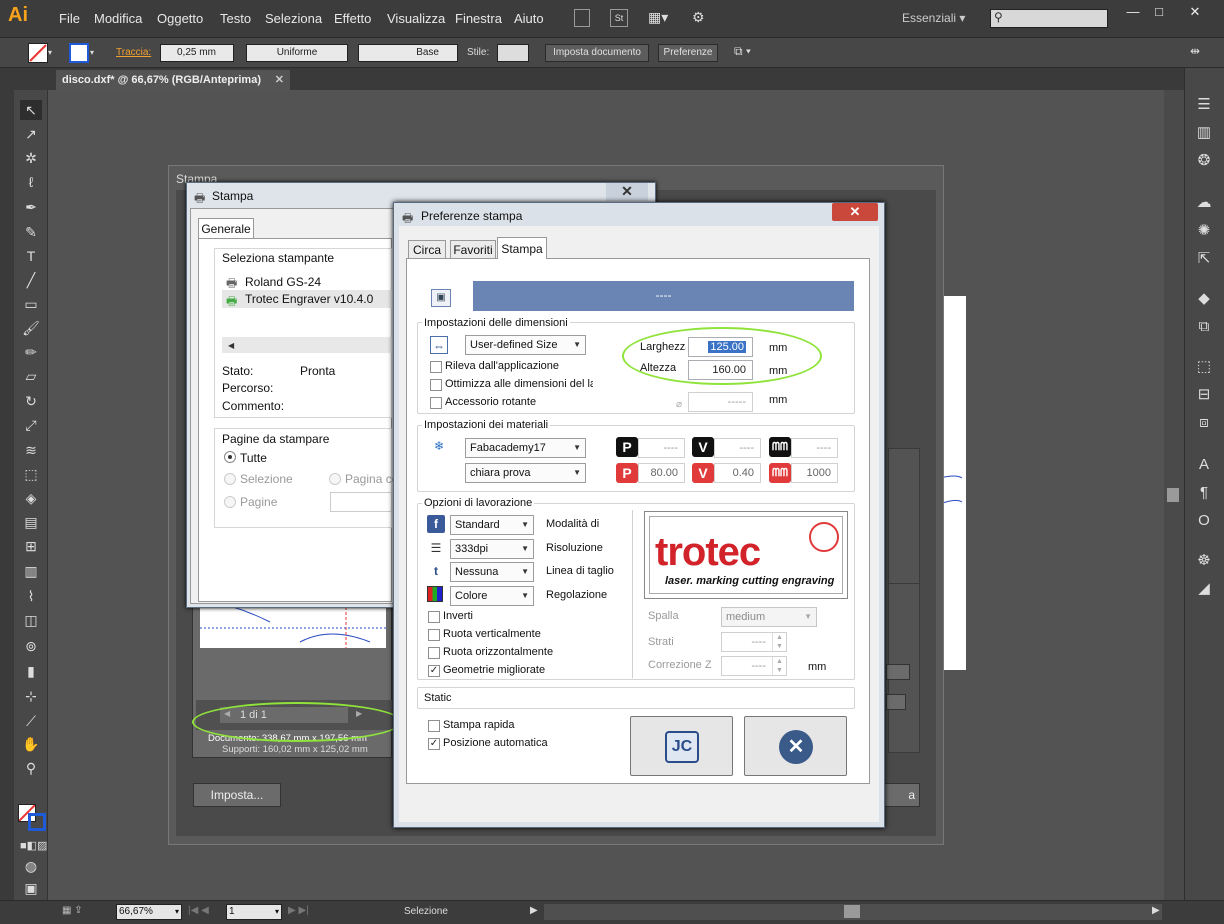 This screenshot has width=1224, height=924. Describe the element at coordinates (434, 726) in the screenshot. I see `quick-print-checkbox` at that location.